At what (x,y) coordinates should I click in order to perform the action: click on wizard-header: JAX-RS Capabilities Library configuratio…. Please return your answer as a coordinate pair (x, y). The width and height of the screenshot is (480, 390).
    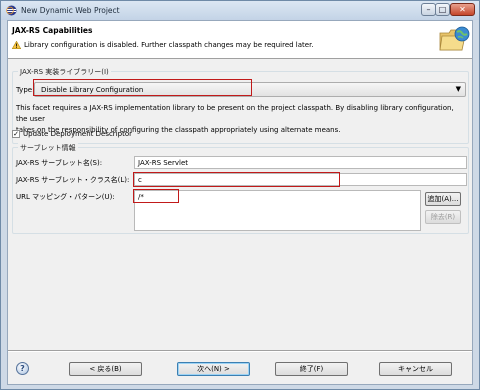
    Looking at the image, I should click on (240, 40).